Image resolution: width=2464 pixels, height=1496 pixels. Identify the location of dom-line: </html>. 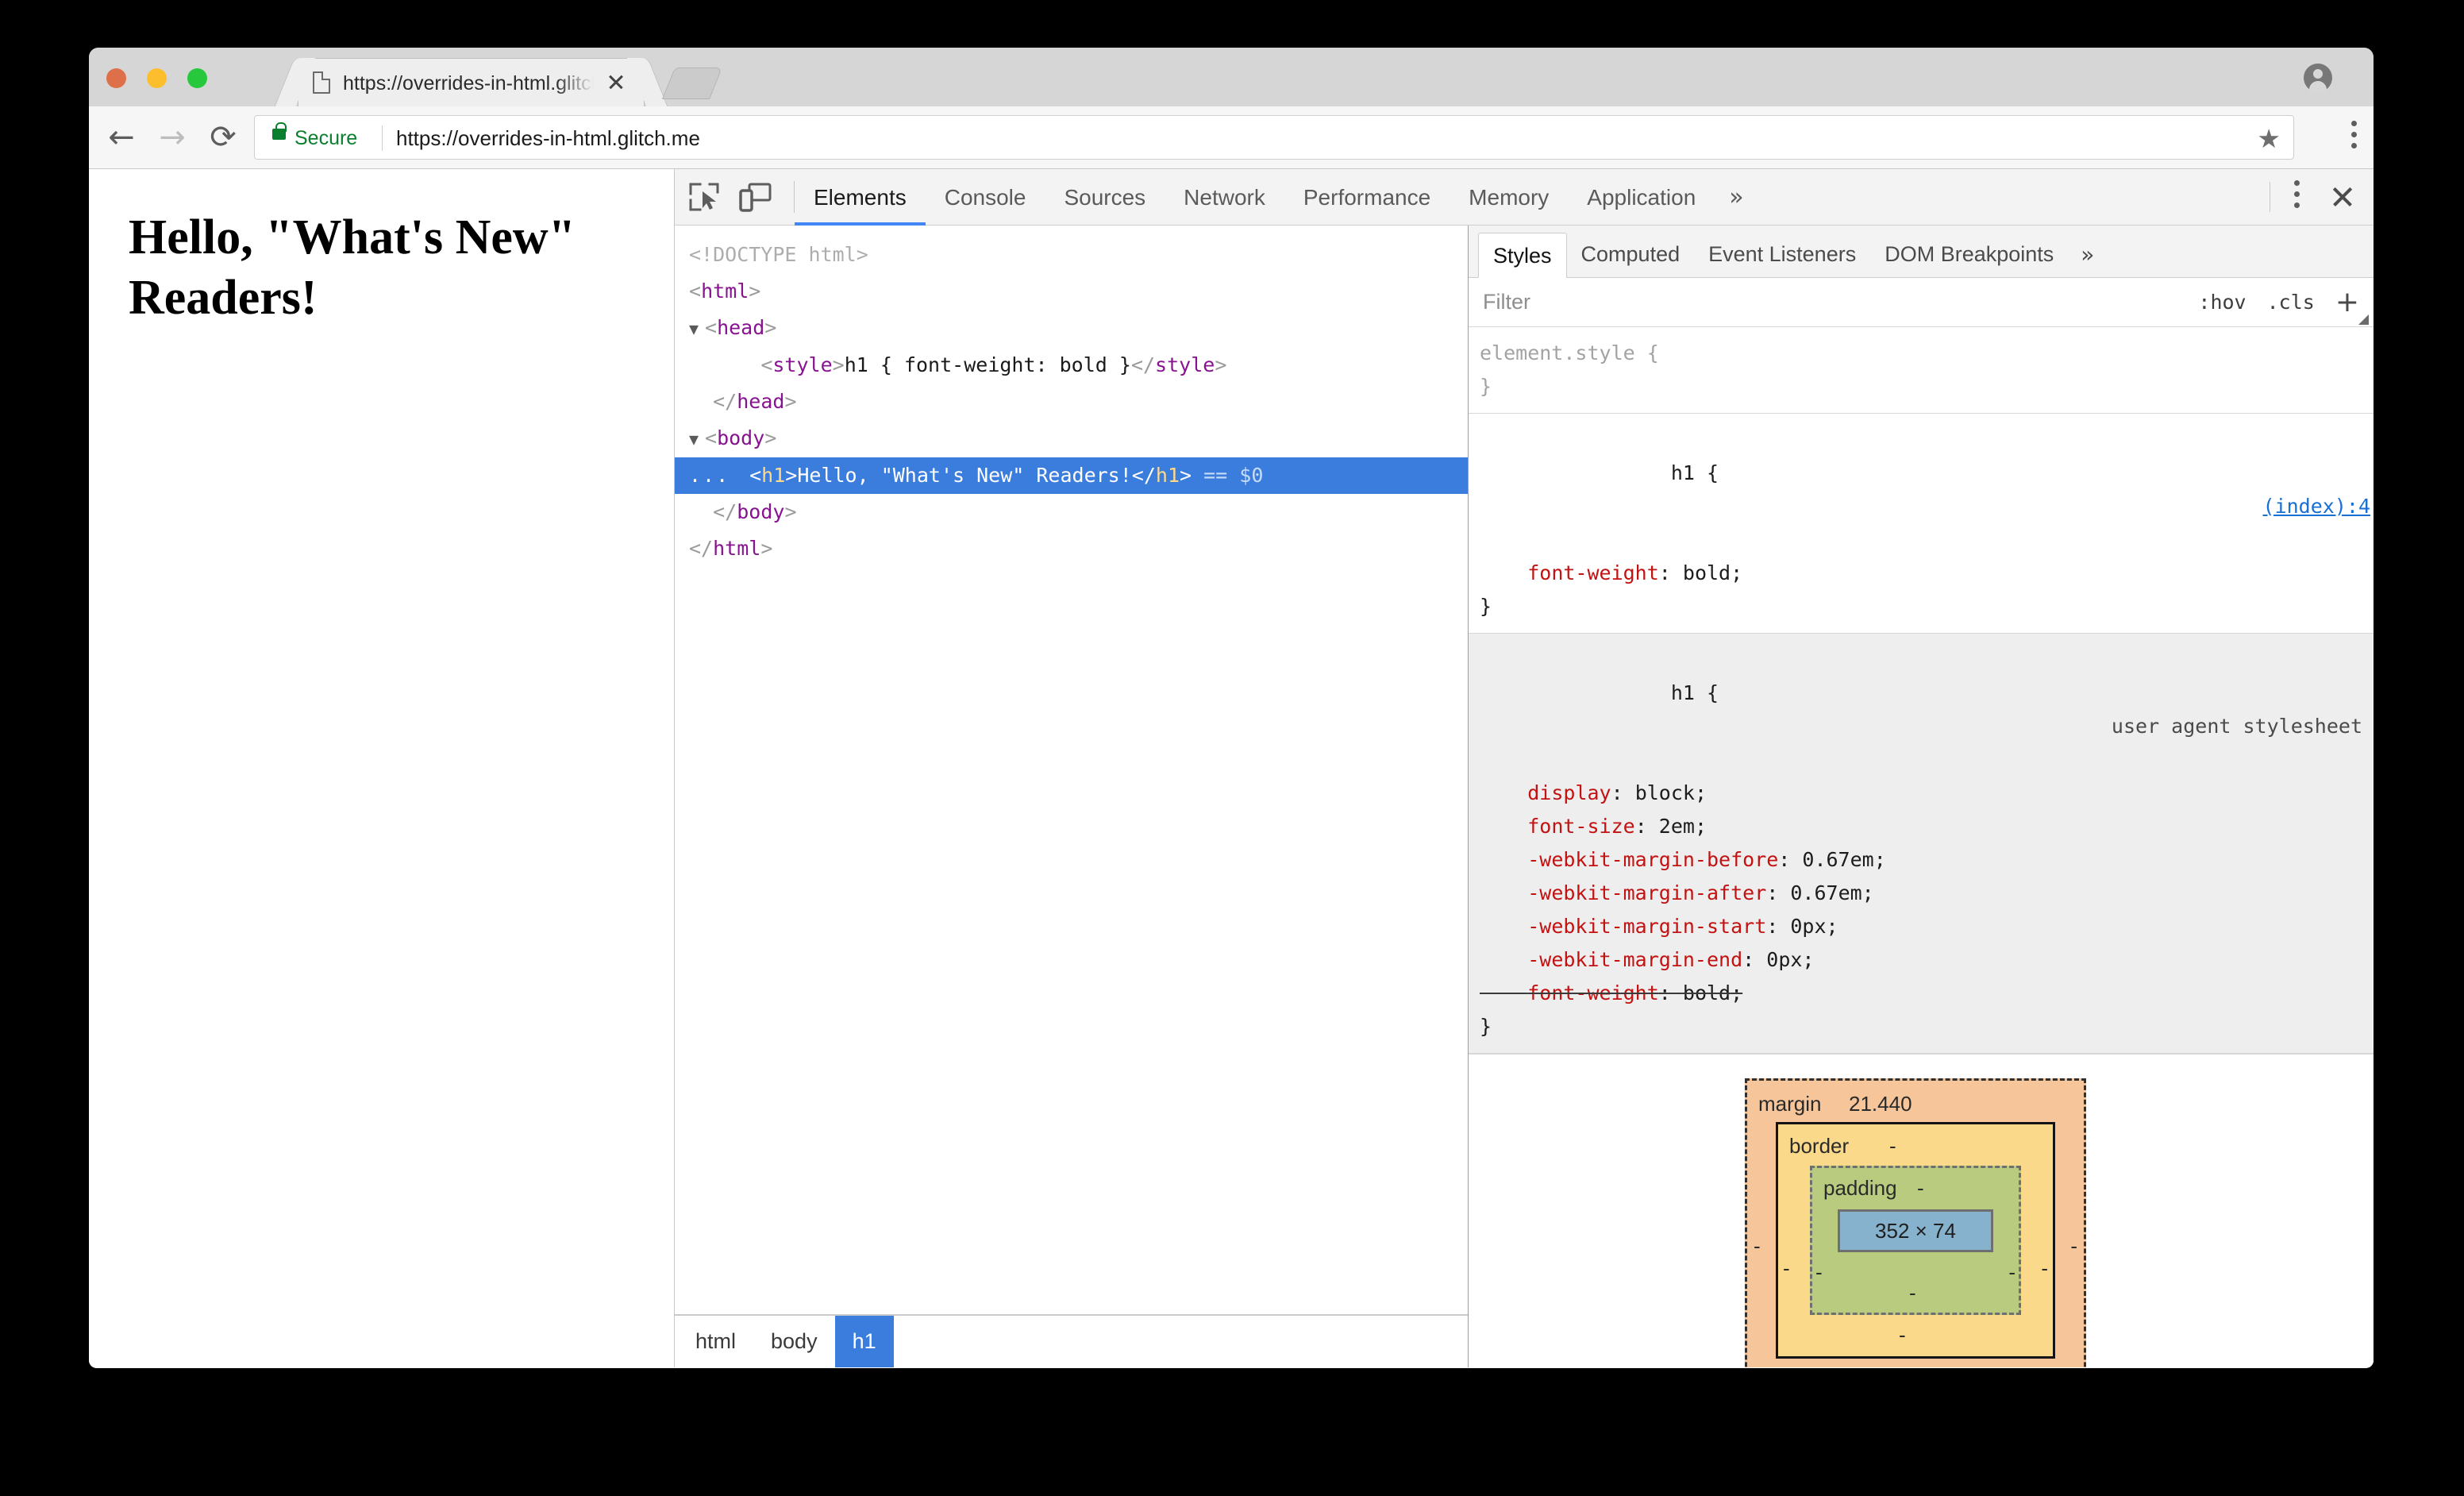
(1071, 548).